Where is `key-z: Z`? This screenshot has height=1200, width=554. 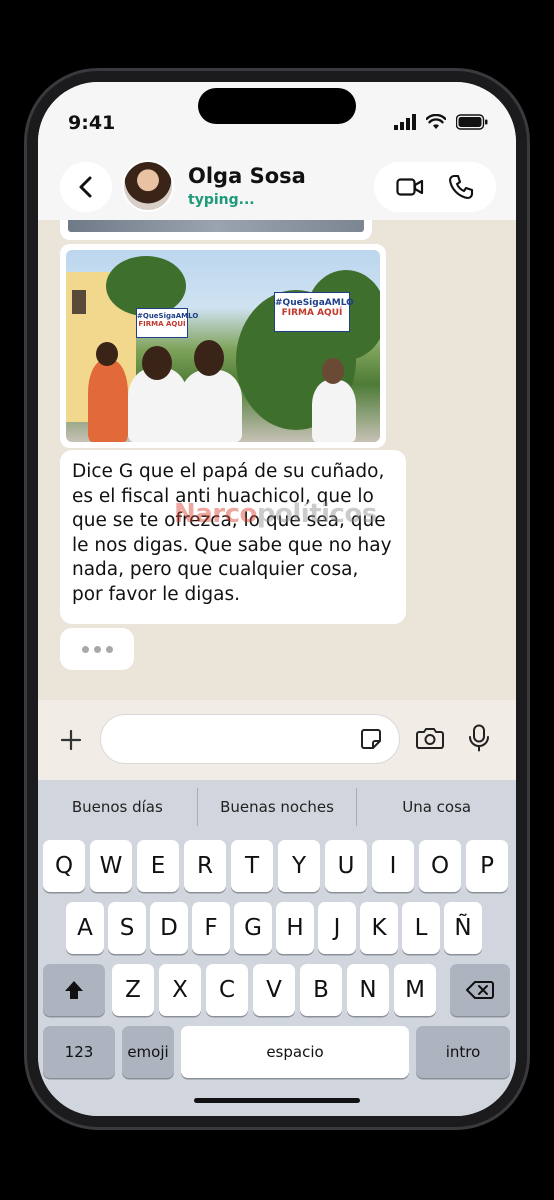
key-z: Z is located at coordinates (133, 990).